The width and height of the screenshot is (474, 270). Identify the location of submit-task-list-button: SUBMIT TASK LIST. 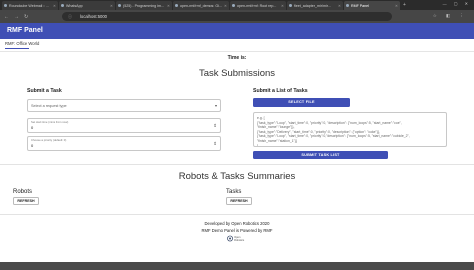
(320, 155).